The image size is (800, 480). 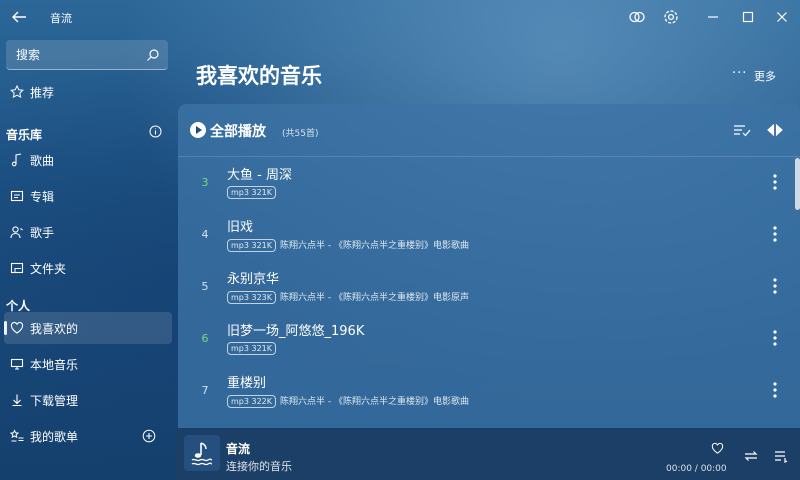 I want to click on sidebar-item-albums: 专辑, so click(x=88, y=196).